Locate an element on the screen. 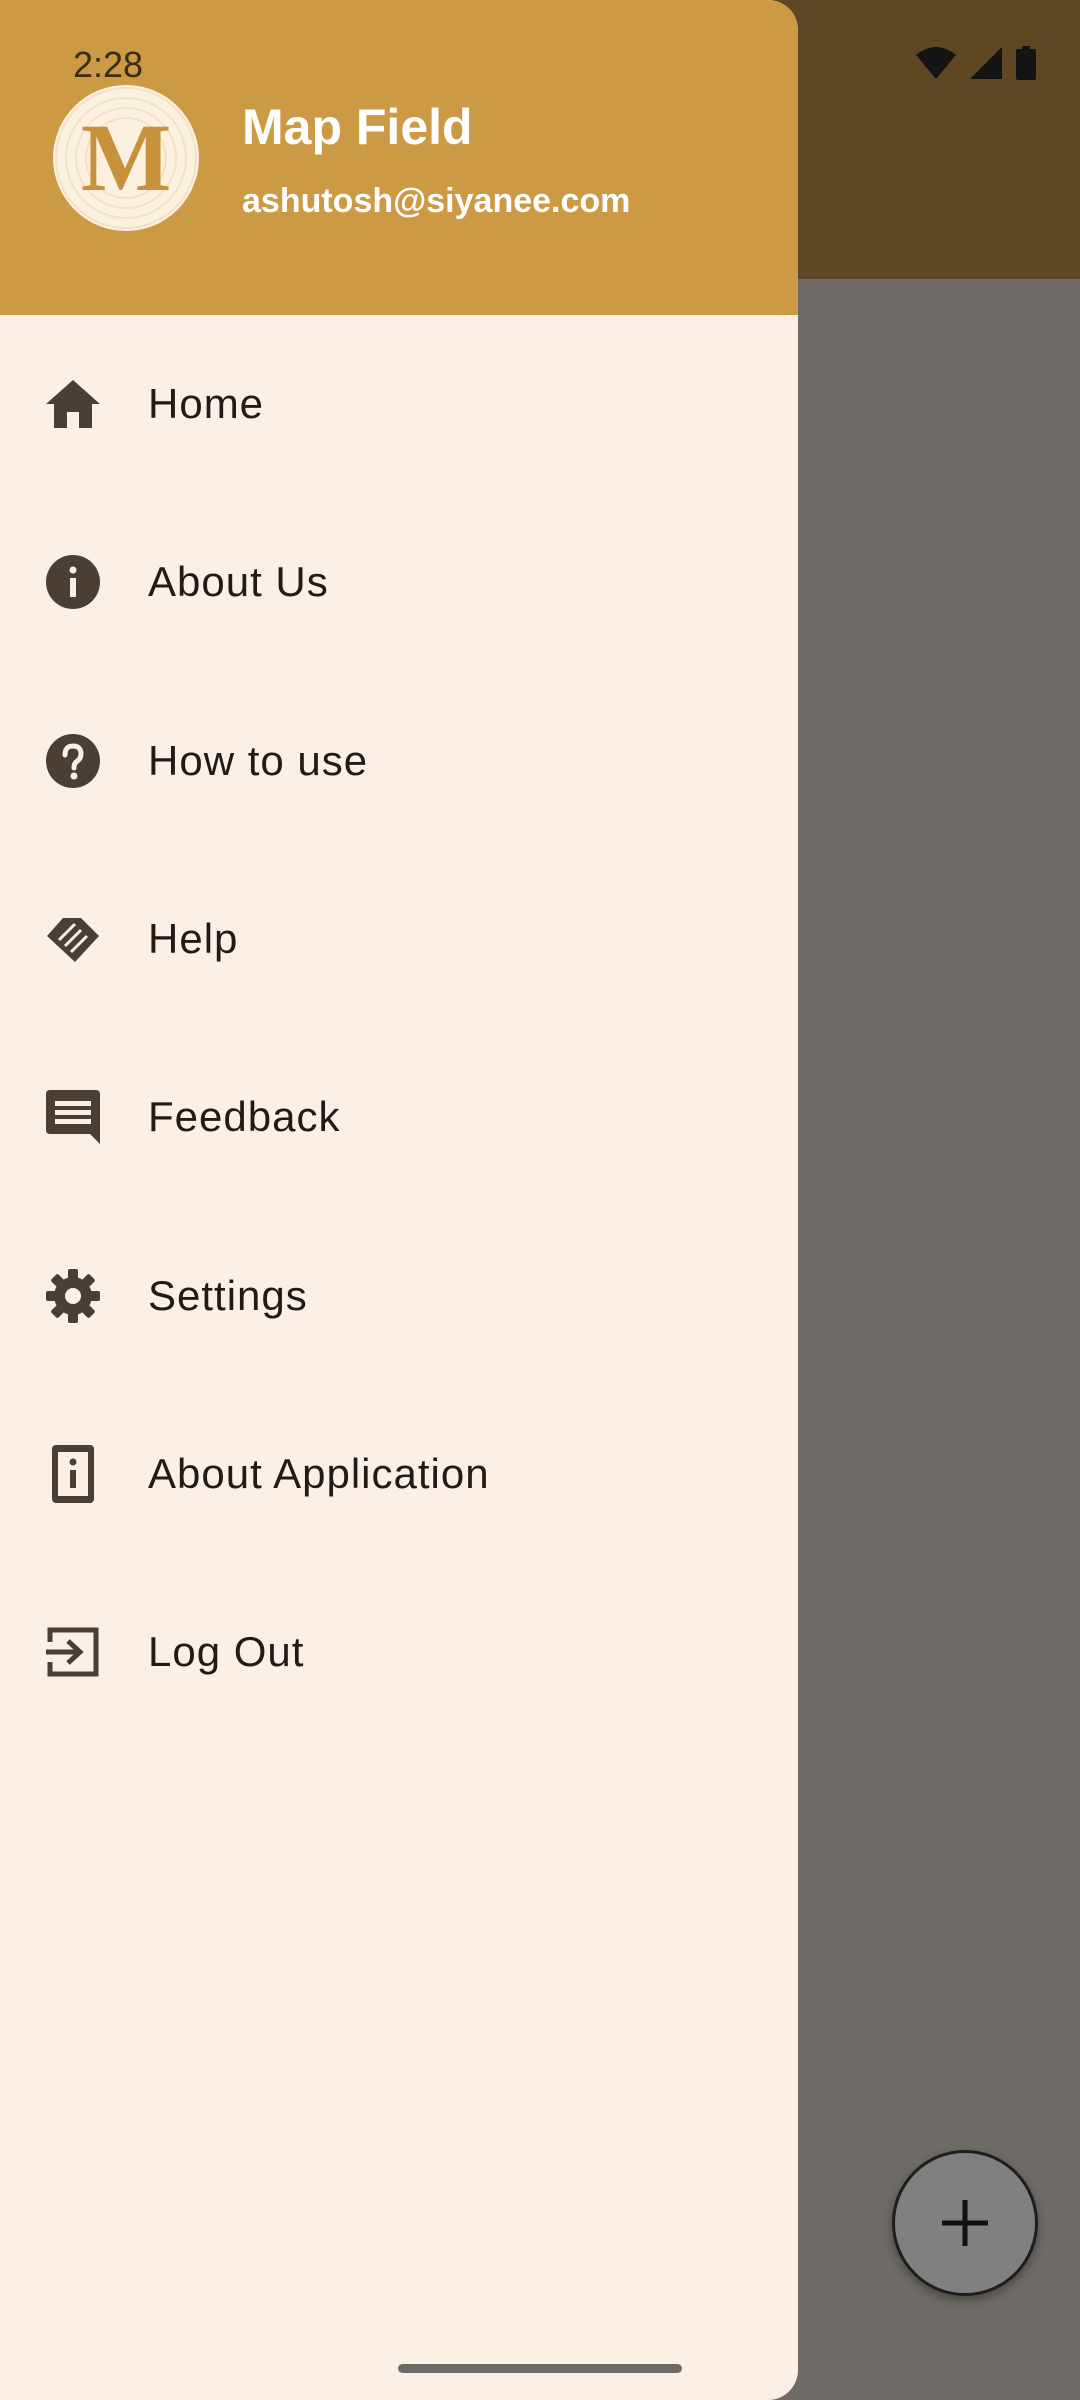 The width and height of the screenshot is (1080, 2400). menu-item-label: Help is located at coordinates (193, 939).